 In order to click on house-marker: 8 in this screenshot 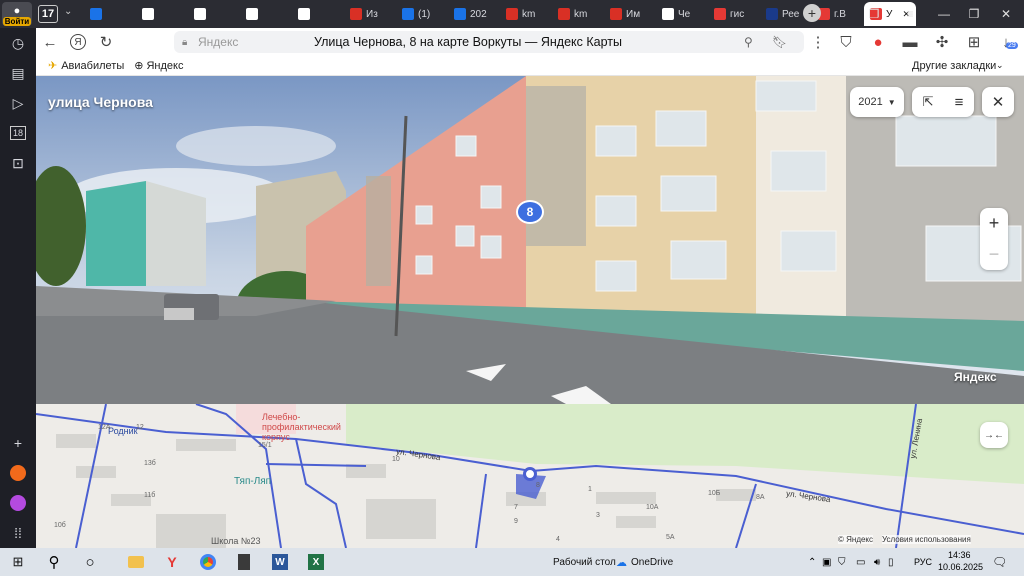, I will do `click(530, 212)`.